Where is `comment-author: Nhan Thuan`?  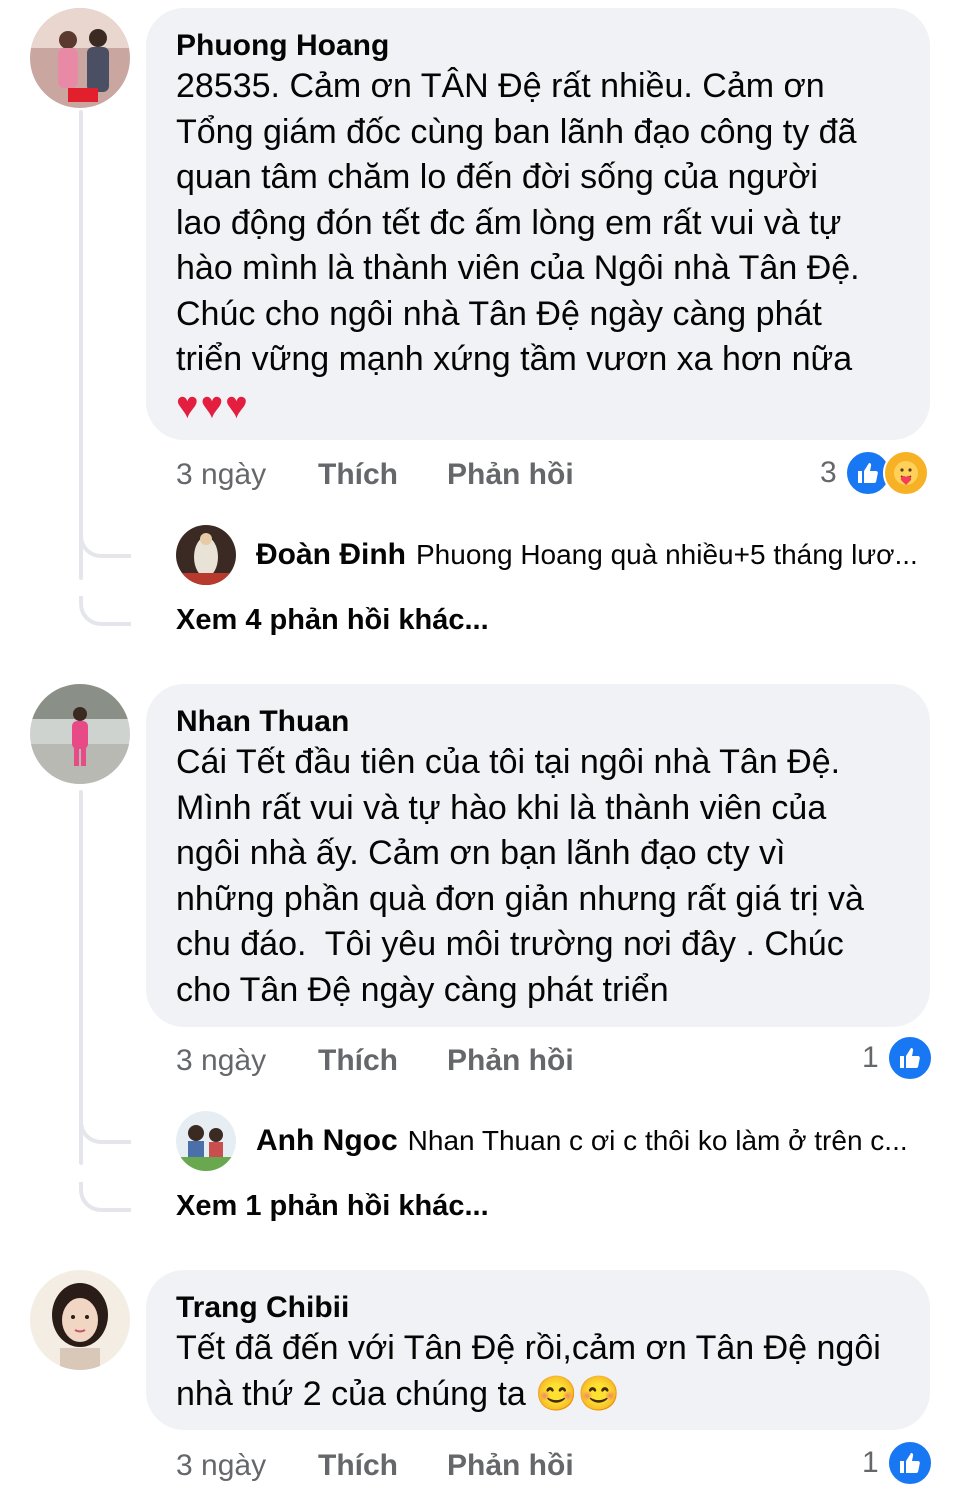
comment-author: Nhan Thuan is located at coordinates (538, 722).